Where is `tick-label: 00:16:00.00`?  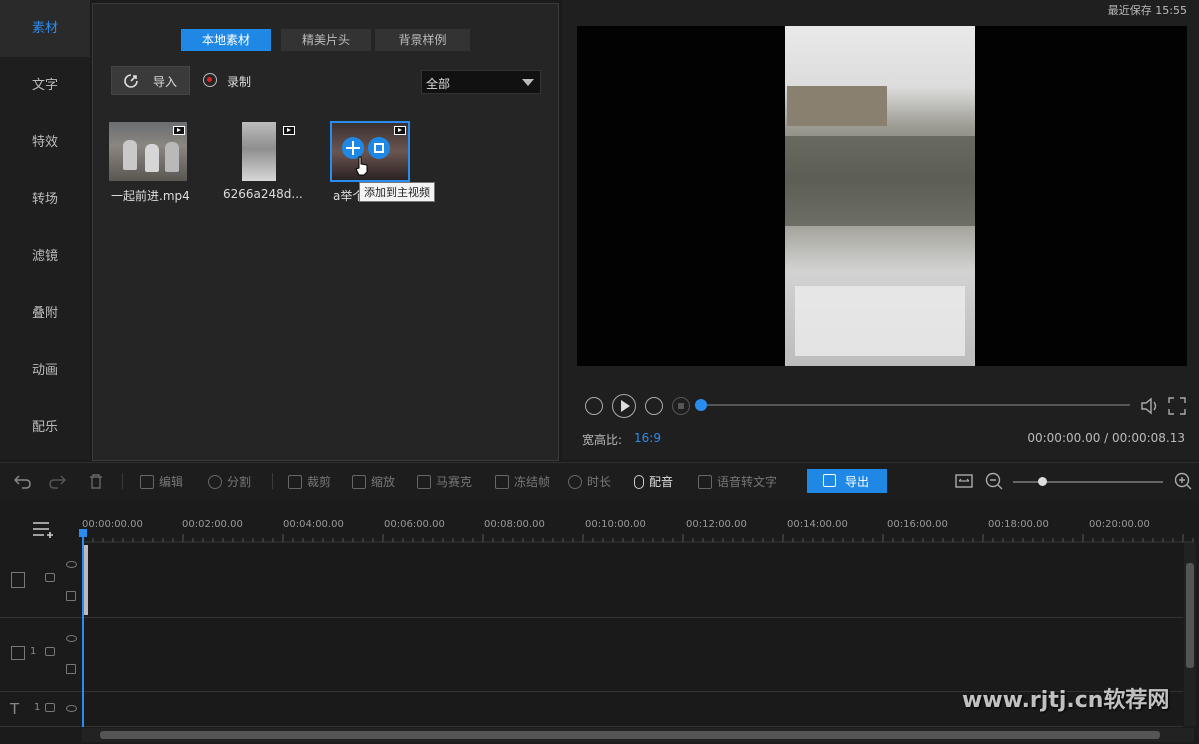
tick-label: 00:16:00.00 is located at coordinates (917, 524).